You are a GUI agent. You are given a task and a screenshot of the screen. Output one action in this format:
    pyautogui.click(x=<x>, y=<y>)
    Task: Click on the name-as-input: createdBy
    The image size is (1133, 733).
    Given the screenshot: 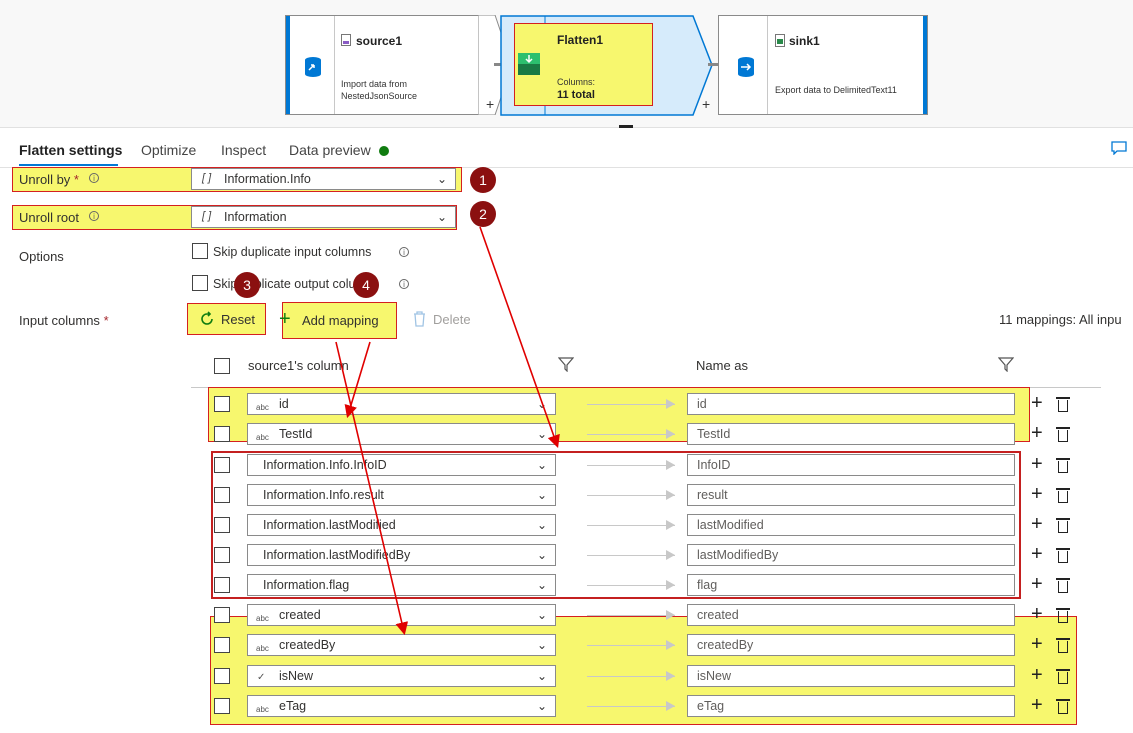 What is the action you would take?
    pyautogui.click(x=851, y=645)
    